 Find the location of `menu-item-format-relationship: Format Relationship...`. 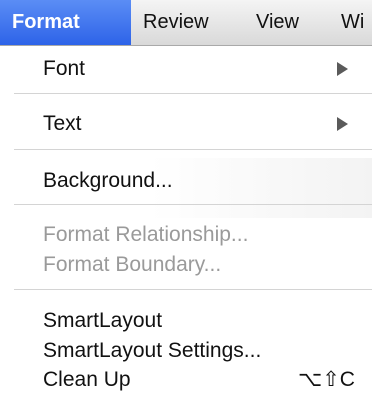

menu-item-format-relationship: Format Relationship... is located at coordinates (145, 235).